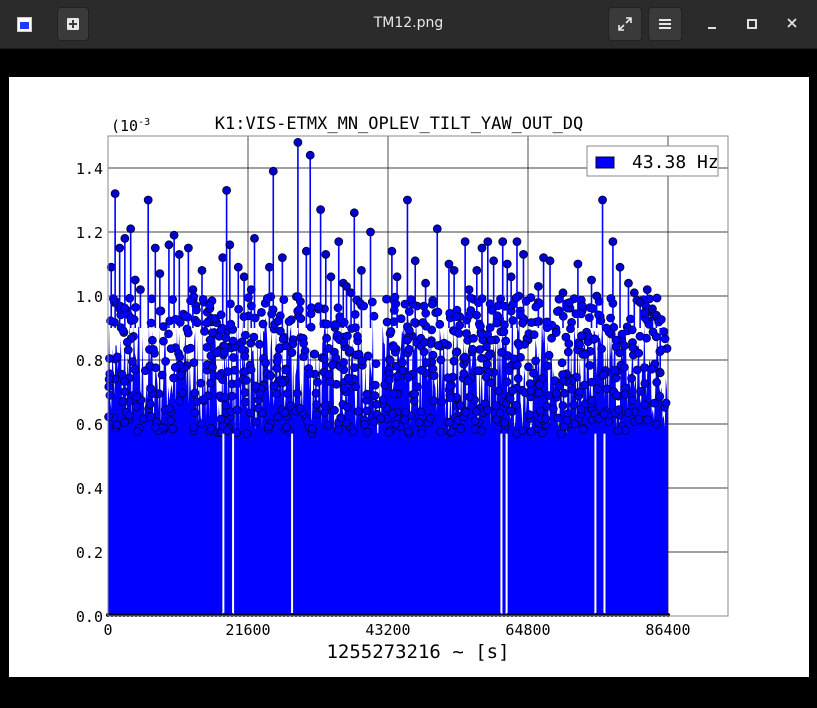 The width and height of the screenshot is (817, 708). What do you see at coordinates (625, 24) in the screenshot?
I see `fullscreen-button` at bounding box center [625, 24].